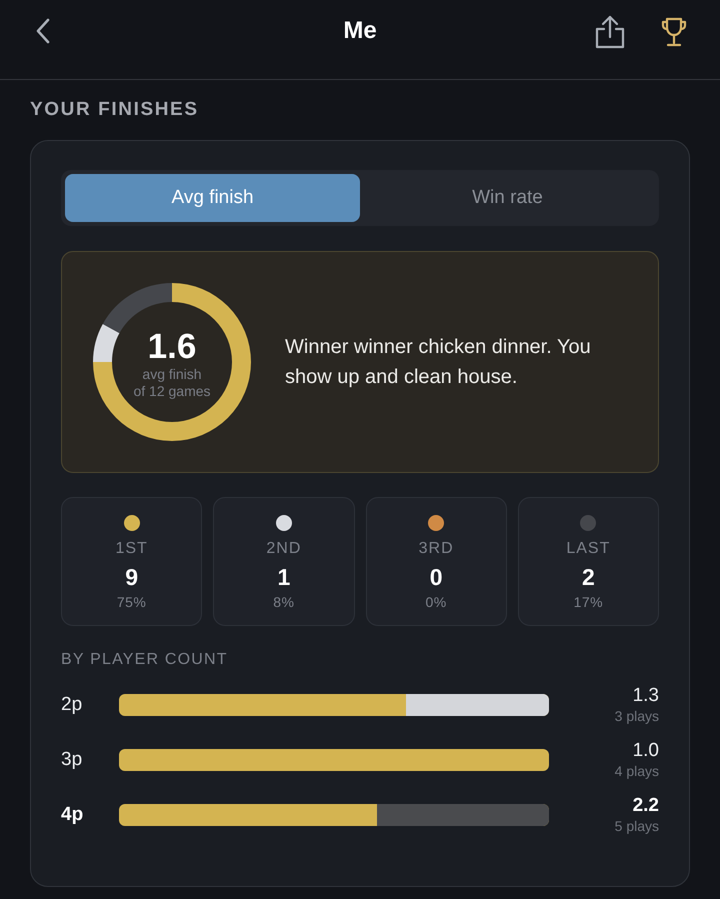  I want to click on summary-text: Winner winner chicken dinner. You show up and clean house., so click(438, 362).